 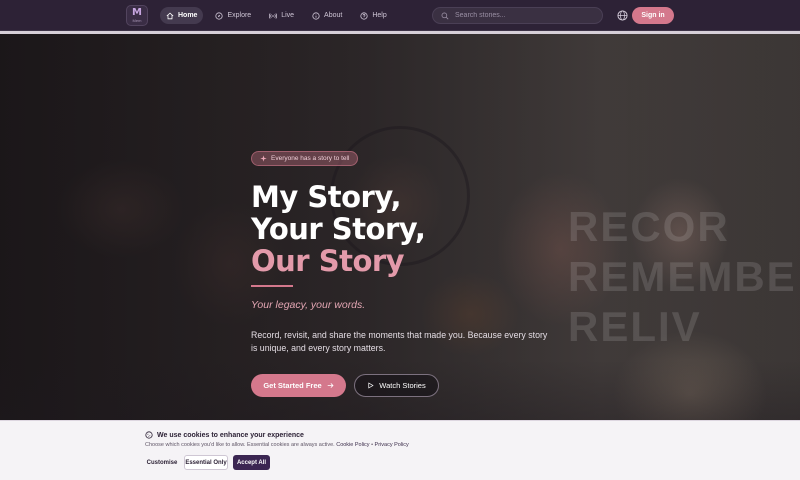 I want to click on get-started-button: Get Started Free, so click(x=298, y=385).